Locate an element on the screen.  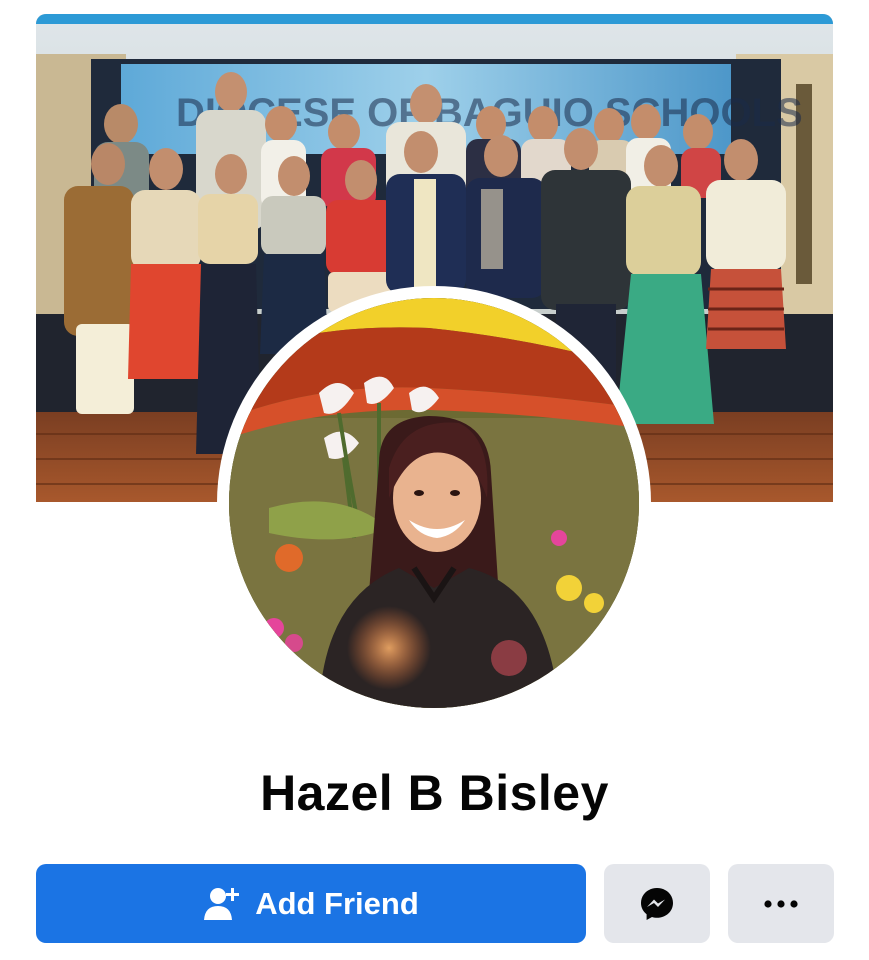
messenger-button is located at coordinates (657, 903).